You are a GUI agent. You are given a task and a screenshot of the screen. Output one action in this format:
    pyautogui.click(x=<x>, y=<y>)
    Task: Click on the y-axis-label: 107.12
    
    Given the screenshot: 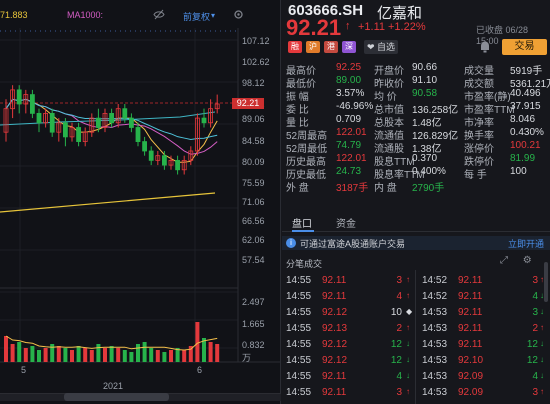 What is the action you would take?
    pyautogui.click(x=256, y=41)
    